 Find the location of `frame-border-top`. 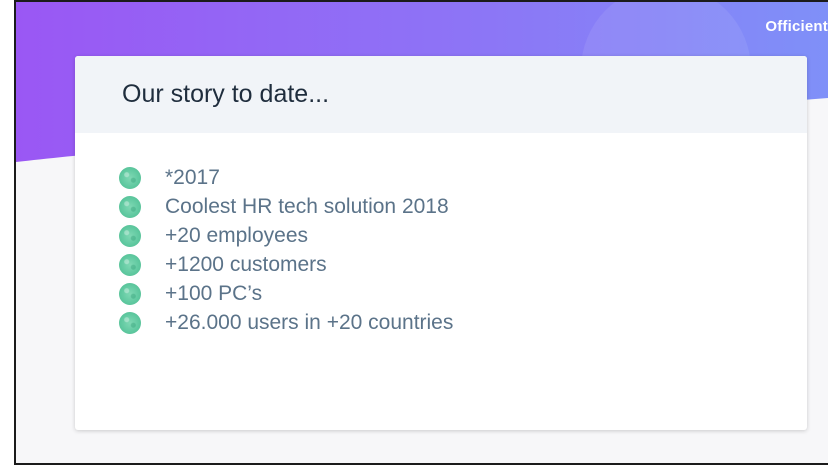

frame-border-top is located at coordinates (421, 1).